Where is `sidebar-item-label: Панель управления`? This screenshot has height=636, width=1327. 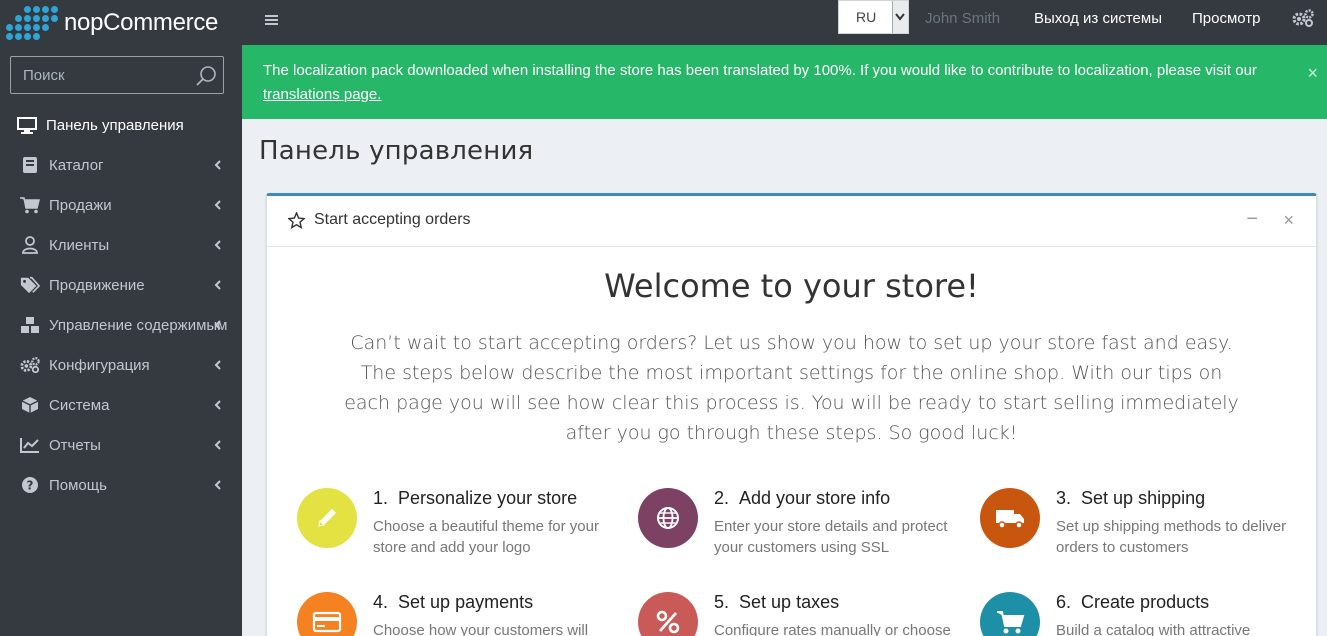
sidebar-item-label: Панель управления is located at coordinates (115, 125).